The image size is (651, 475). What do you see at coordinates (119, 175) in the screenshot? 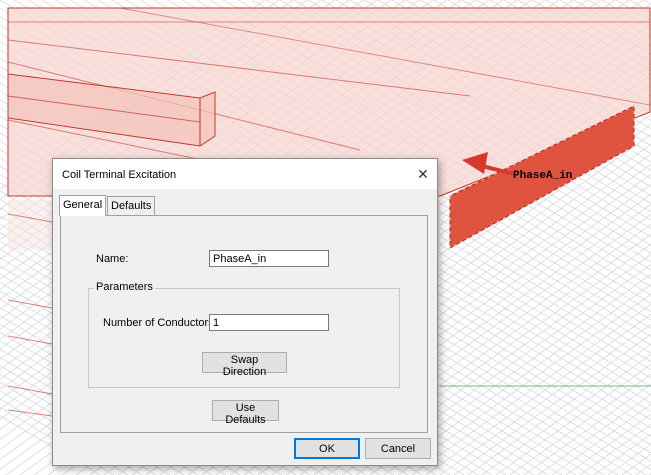
I see `dialog-title: Coil Terminal Excitation` at bounding box center [119, 175].